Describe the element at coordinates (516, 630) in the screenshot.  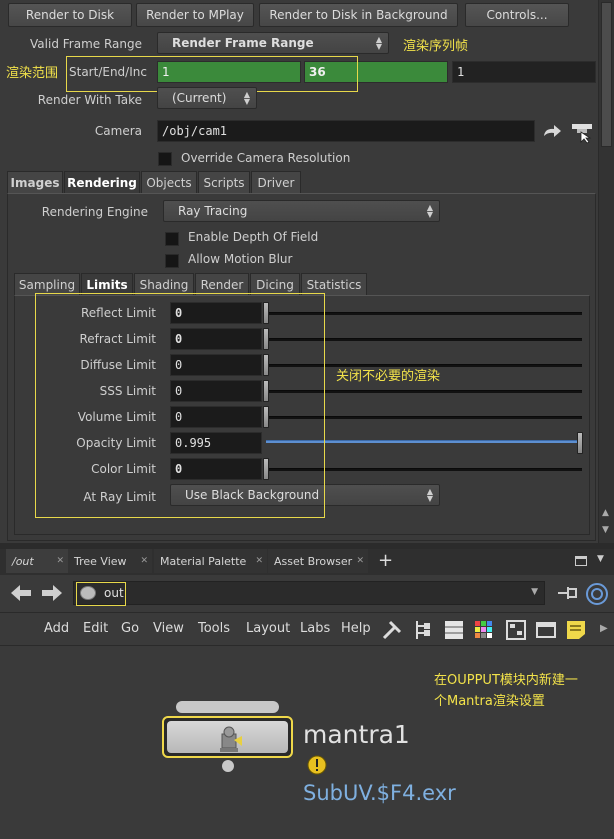
I see `network-layout-icon` at that location.